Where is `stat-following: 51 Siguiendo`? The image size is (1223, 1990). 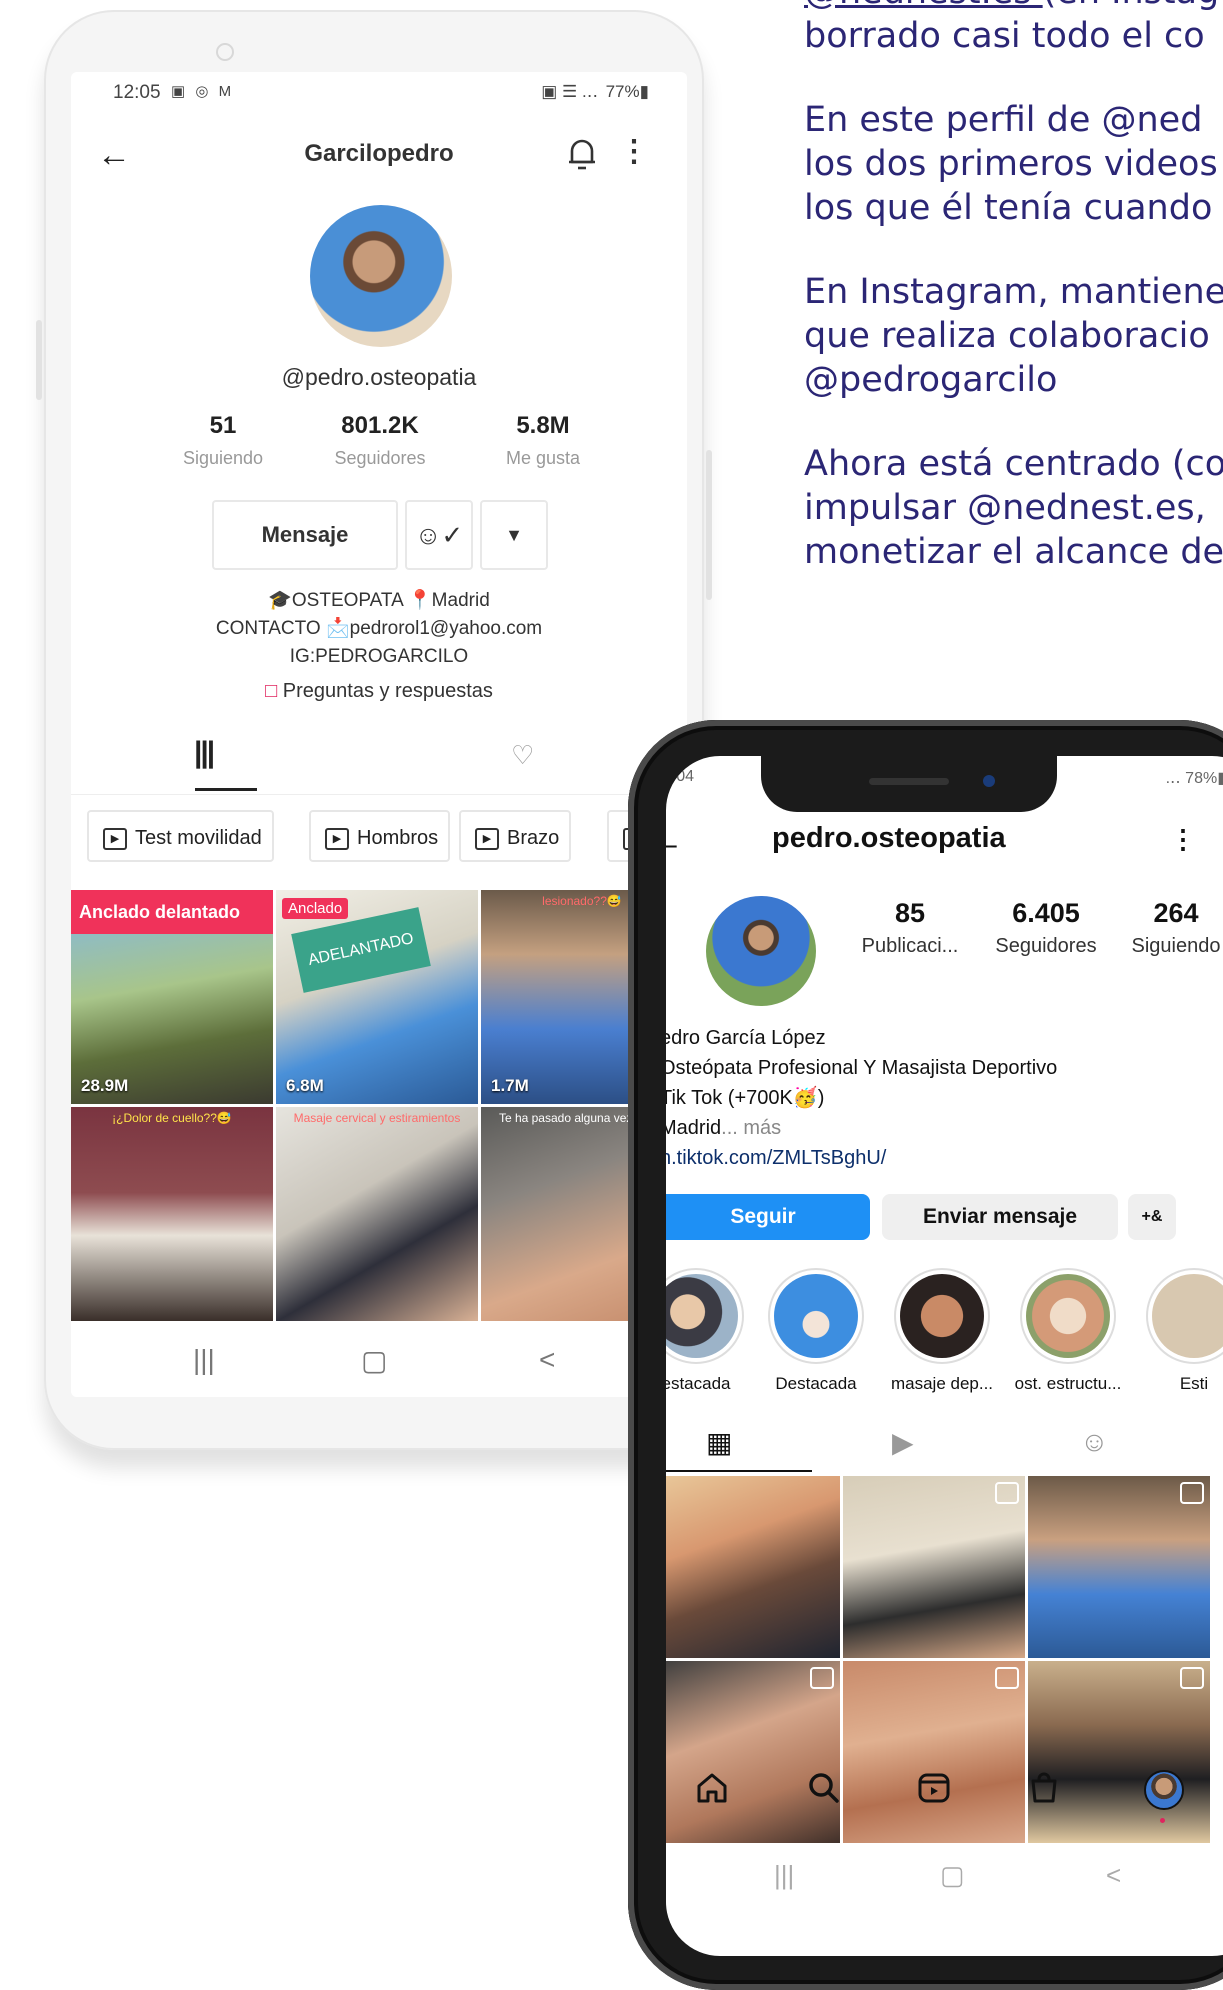
stat-following: 51 Siguiendo is located at coordinates (223, 440).